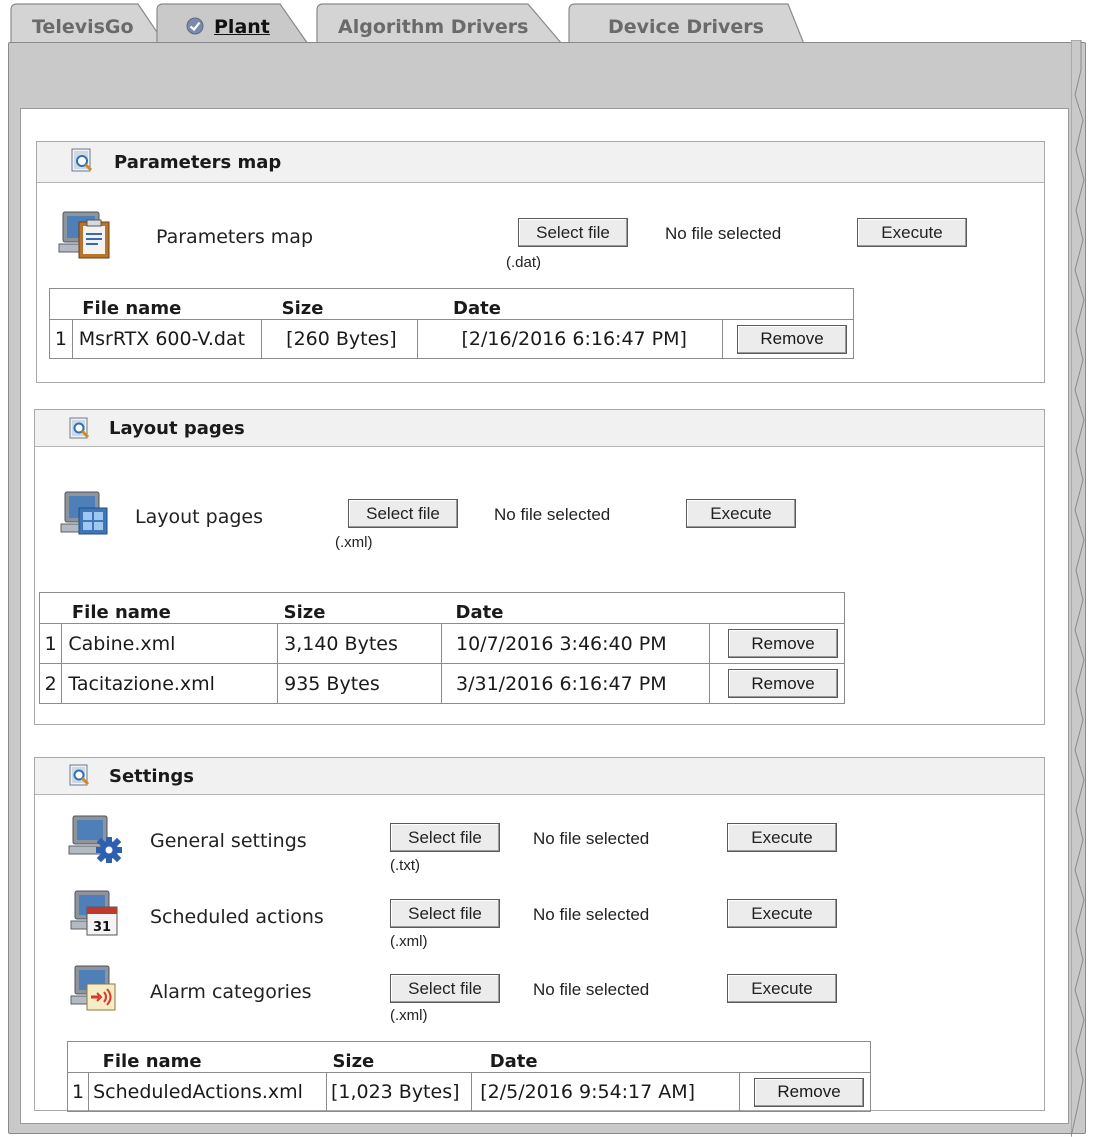 Image resolution: width=1093 pixels, height=1137 pixels. I want to click on tab-device-drivers: Device Drivers, so click(688, 22).